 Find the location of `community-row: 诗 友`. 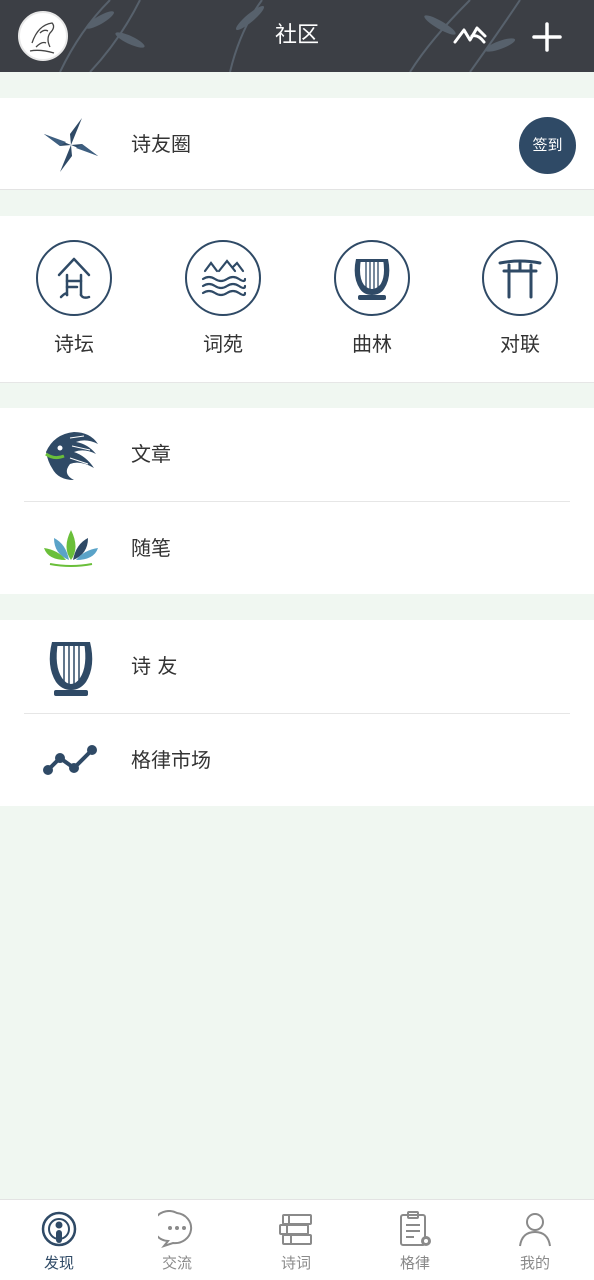

community-row: 诗 友 is located at coordinates (297, 666).